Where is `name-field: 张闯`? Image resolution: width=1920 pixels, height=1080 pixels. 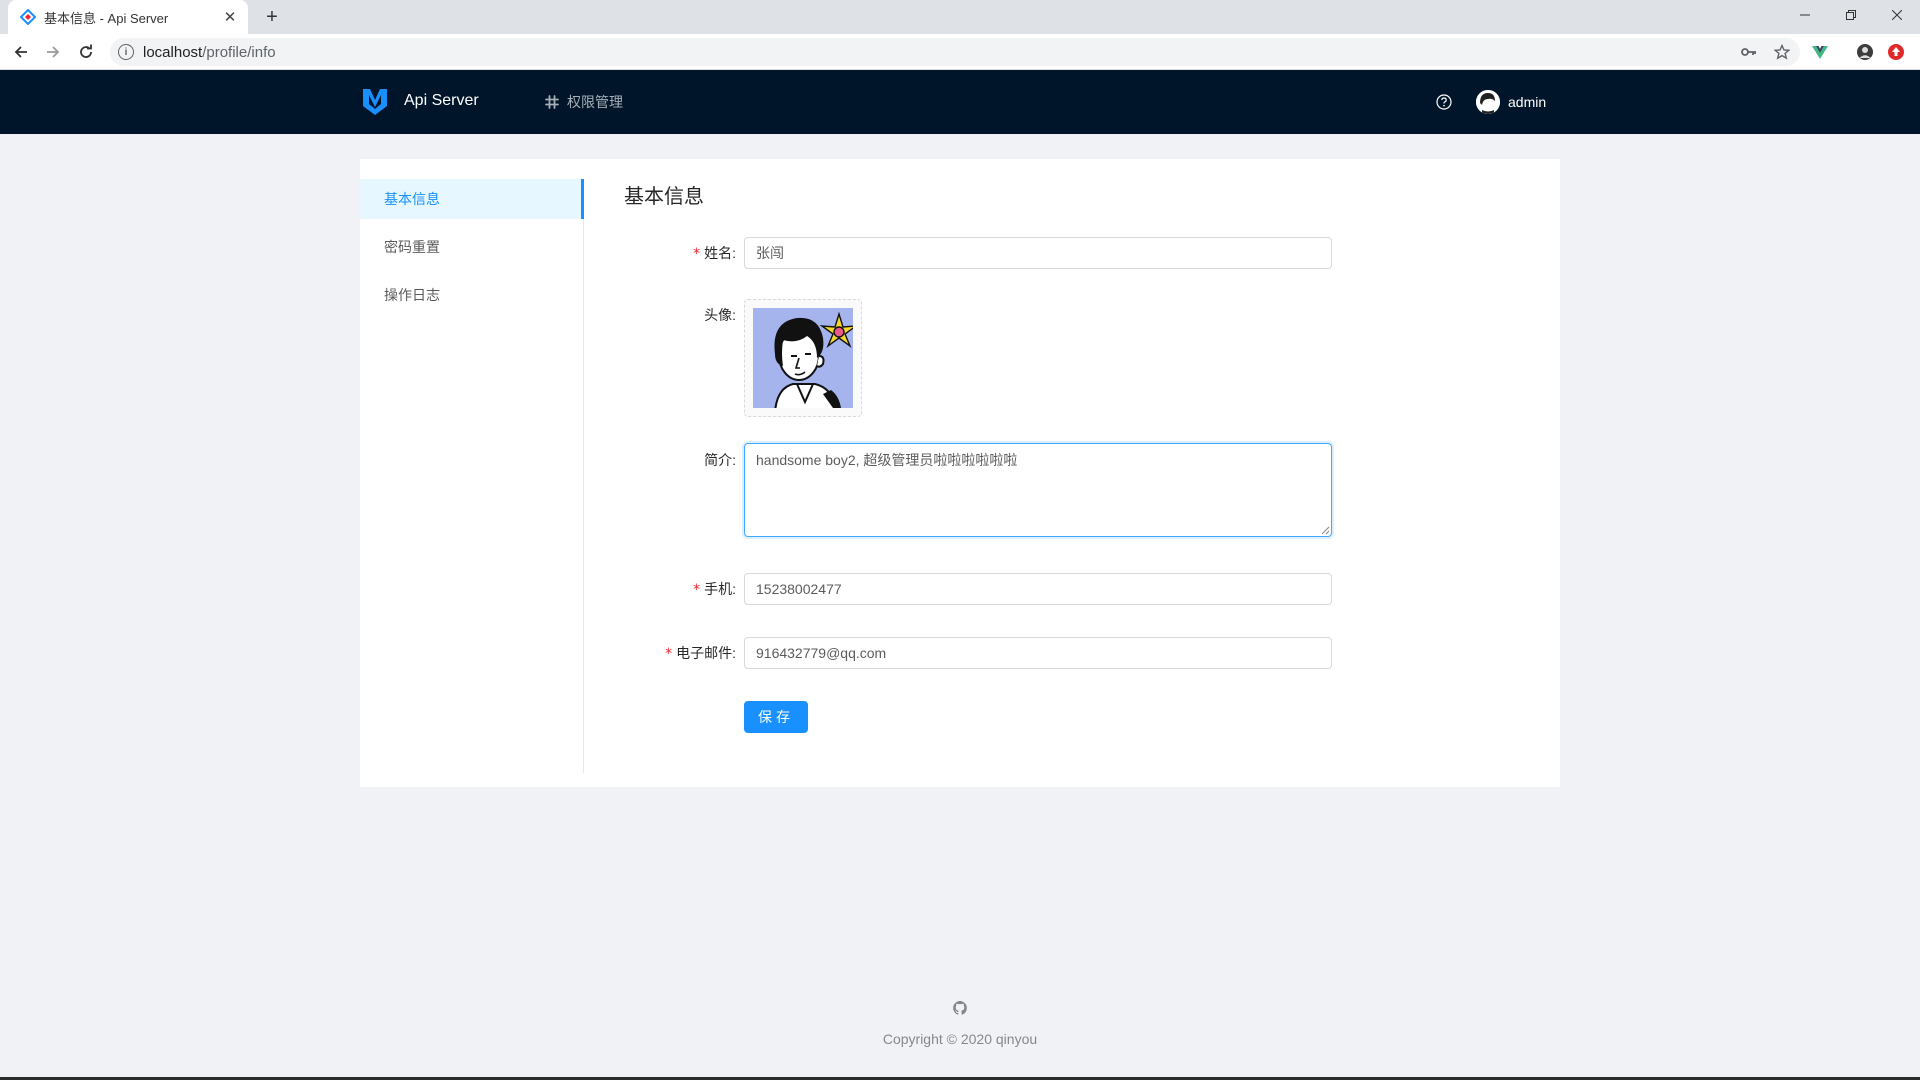 name-field: 张闯 is located at coordinates (1038, 253).